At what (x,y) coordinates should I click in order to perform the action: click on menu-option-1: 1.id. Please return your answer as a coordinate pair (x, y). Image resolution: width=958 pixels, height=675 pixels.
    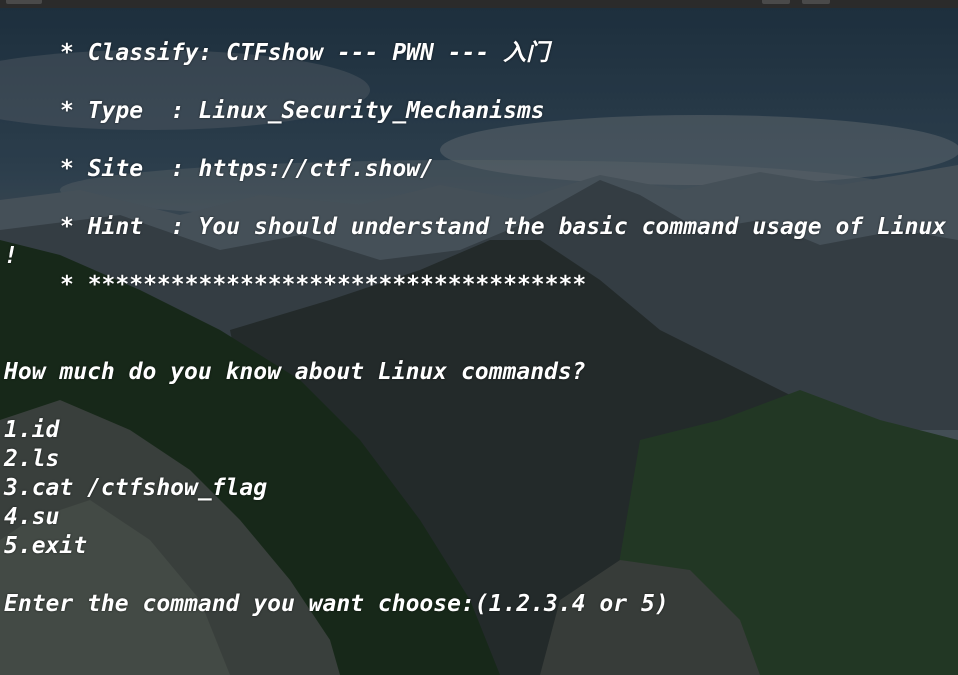
    Looking at the image, I should click on (32, 430).